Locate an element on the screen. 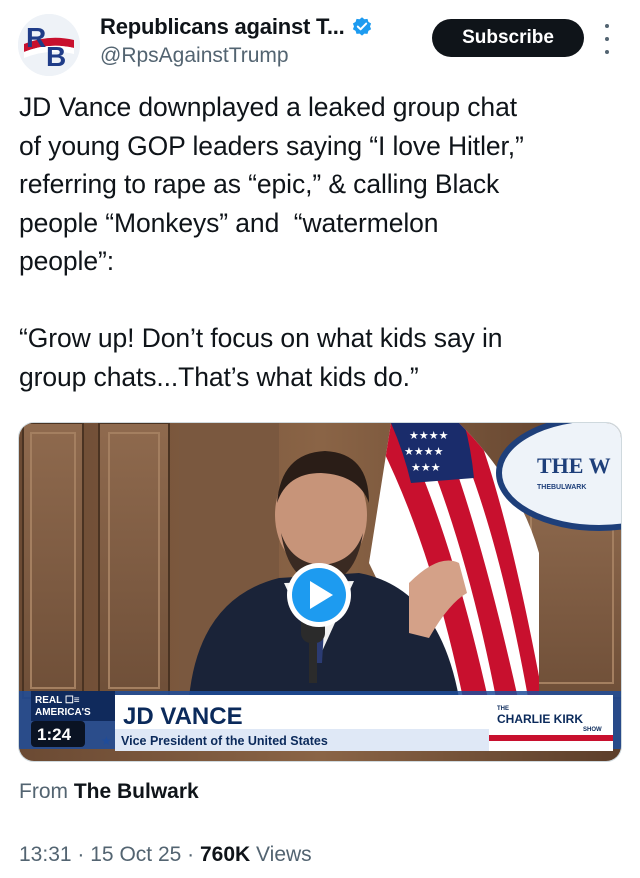 This screenshot has width=640, height=878. more-options-icon is located at coordinates (607, 39).